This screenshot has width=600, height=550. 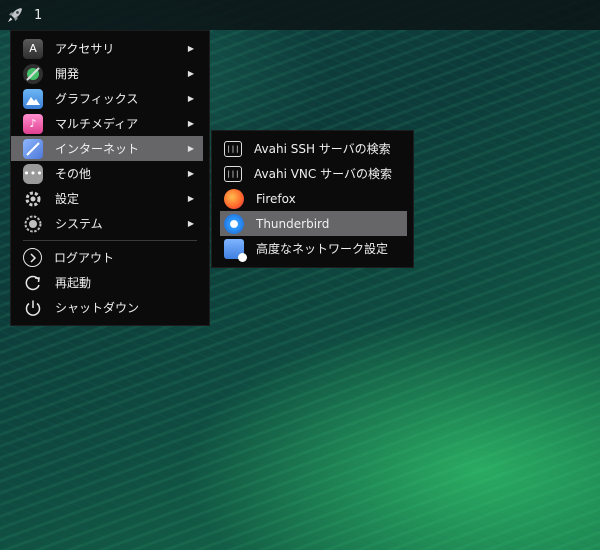 I want to click on menu-item-internet: インターネット ▶, so click(x=107, y=148).